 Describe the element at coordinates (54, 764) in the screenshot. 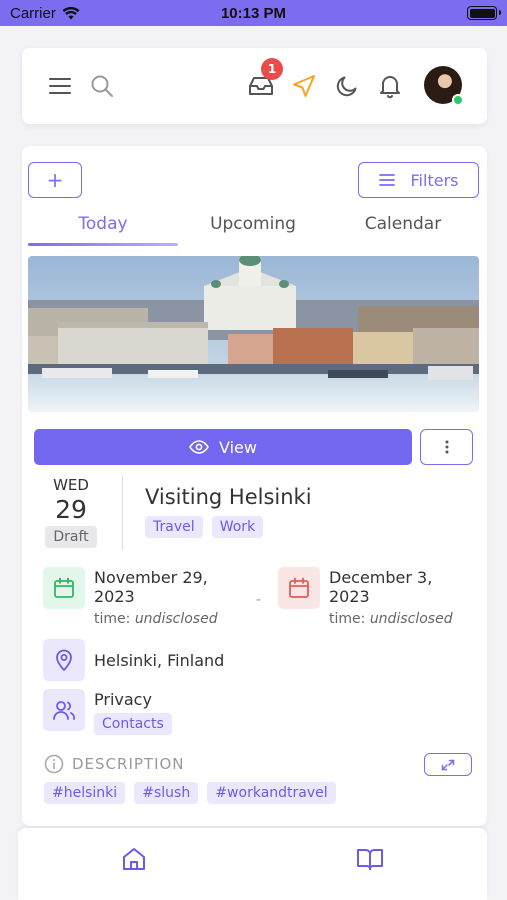

I see `info-icon` at that location.